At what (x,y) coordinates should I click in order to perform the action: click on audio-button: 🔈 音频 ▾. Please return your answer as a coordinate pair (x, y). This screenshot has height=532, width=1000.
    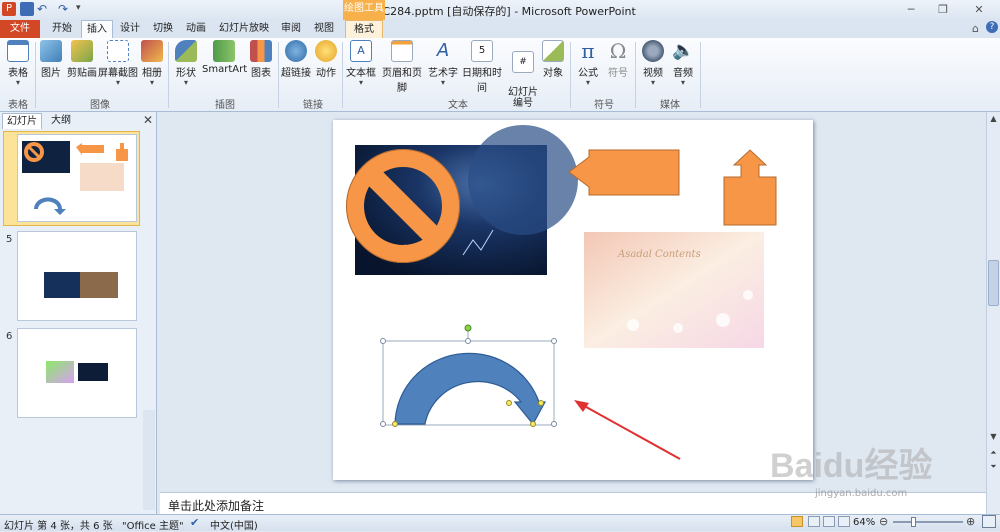
    Looking at the image, I should click on (683, 63).